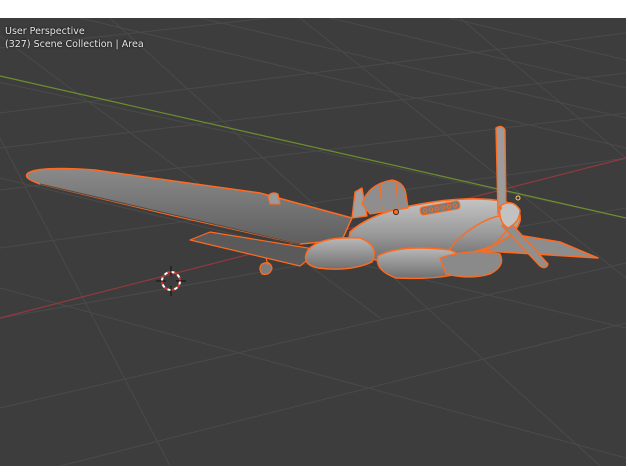 The height and width of the screenshot is (472, 628). I want to click on top-strip, so click(314, 9).